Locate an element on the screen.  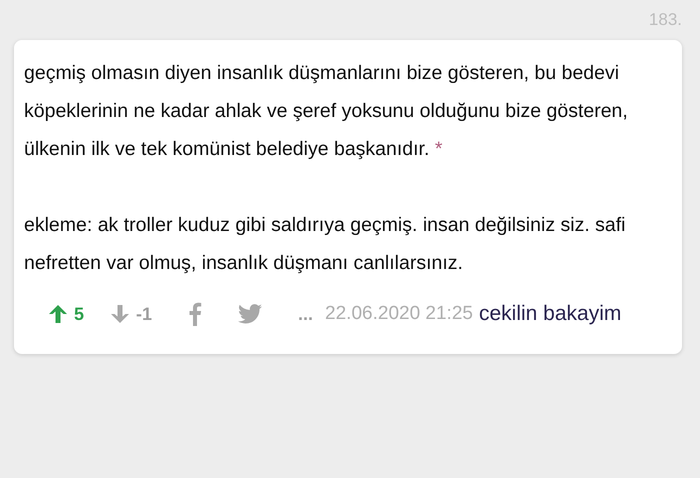
entry-paragraph: ekleme: ak troller kuduz gibi saldırıya geçmiş. insan değilsiniz siz. safi nefretten var olmuş, insanlık düşmanı canlılarsınız. is located at coordinates (325, 244).